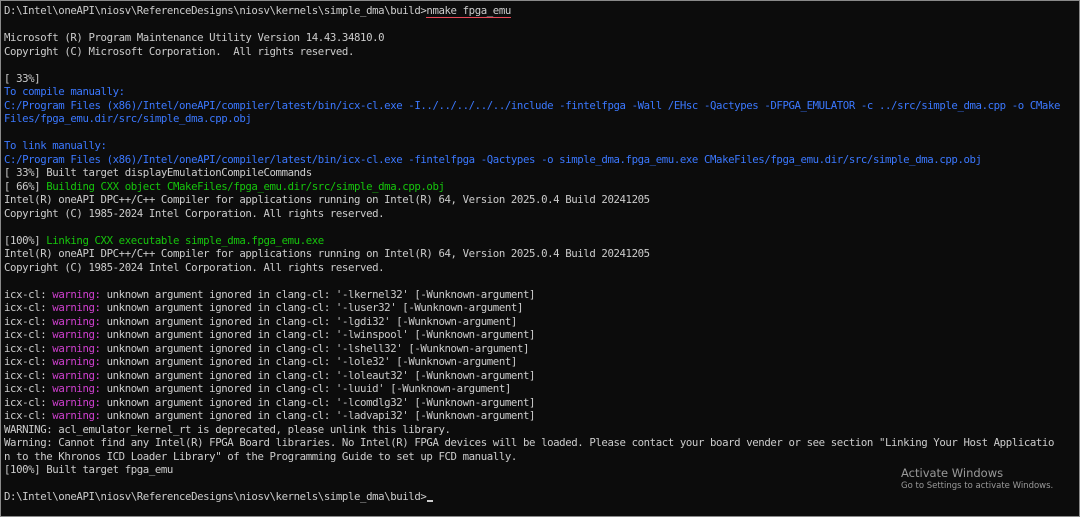  Describe the element at coordinates (25, 240) in the screenshot. I see `progress-prefix: [100%]` at that location.